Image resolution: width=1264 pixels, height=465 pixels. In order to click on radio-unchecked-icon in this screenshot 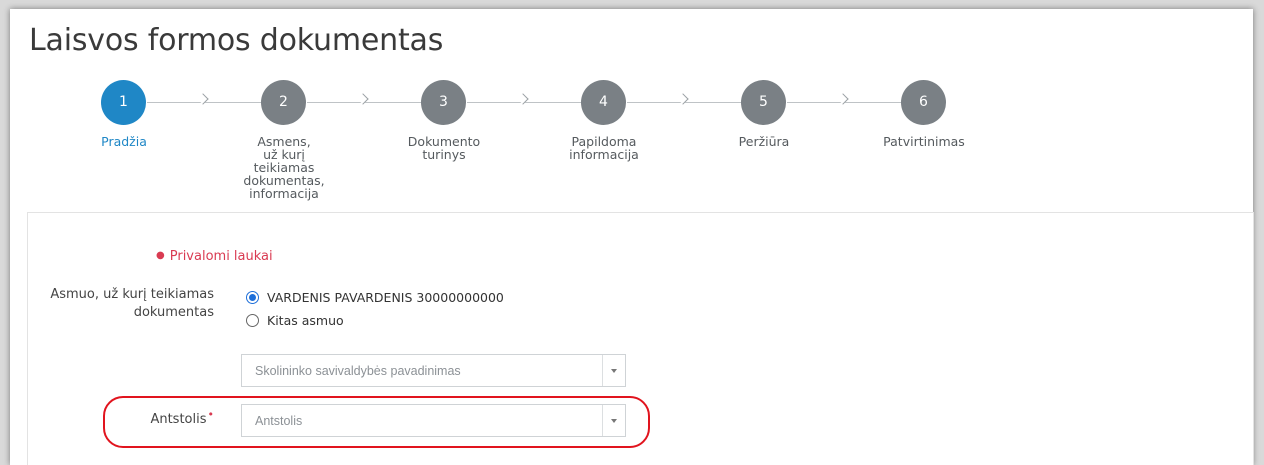, I will do `click(252, 320)`.